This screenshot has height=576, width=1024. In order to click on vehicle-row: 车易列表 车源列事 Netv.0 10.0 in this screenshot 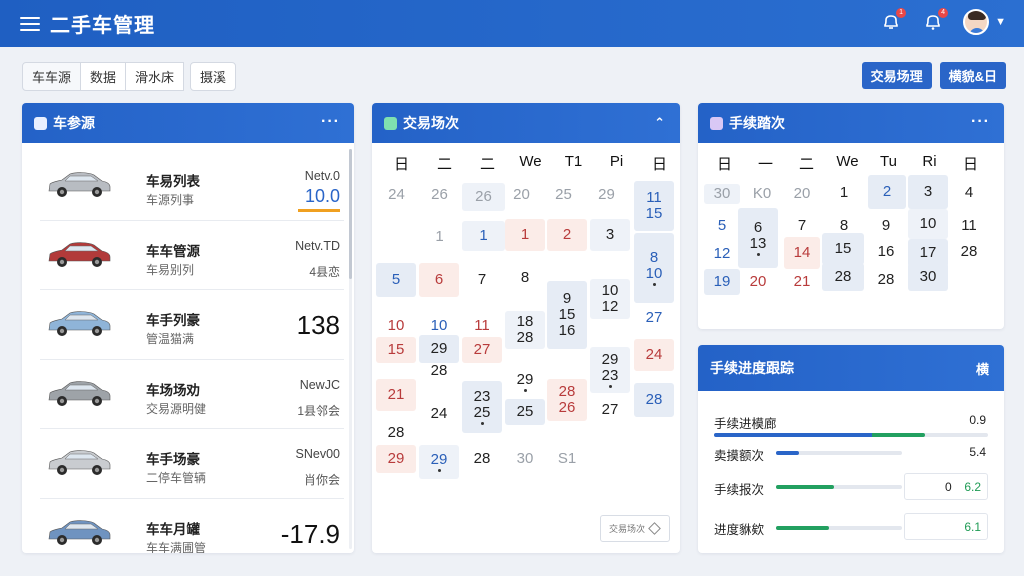, I will do `click(192, 186)`.